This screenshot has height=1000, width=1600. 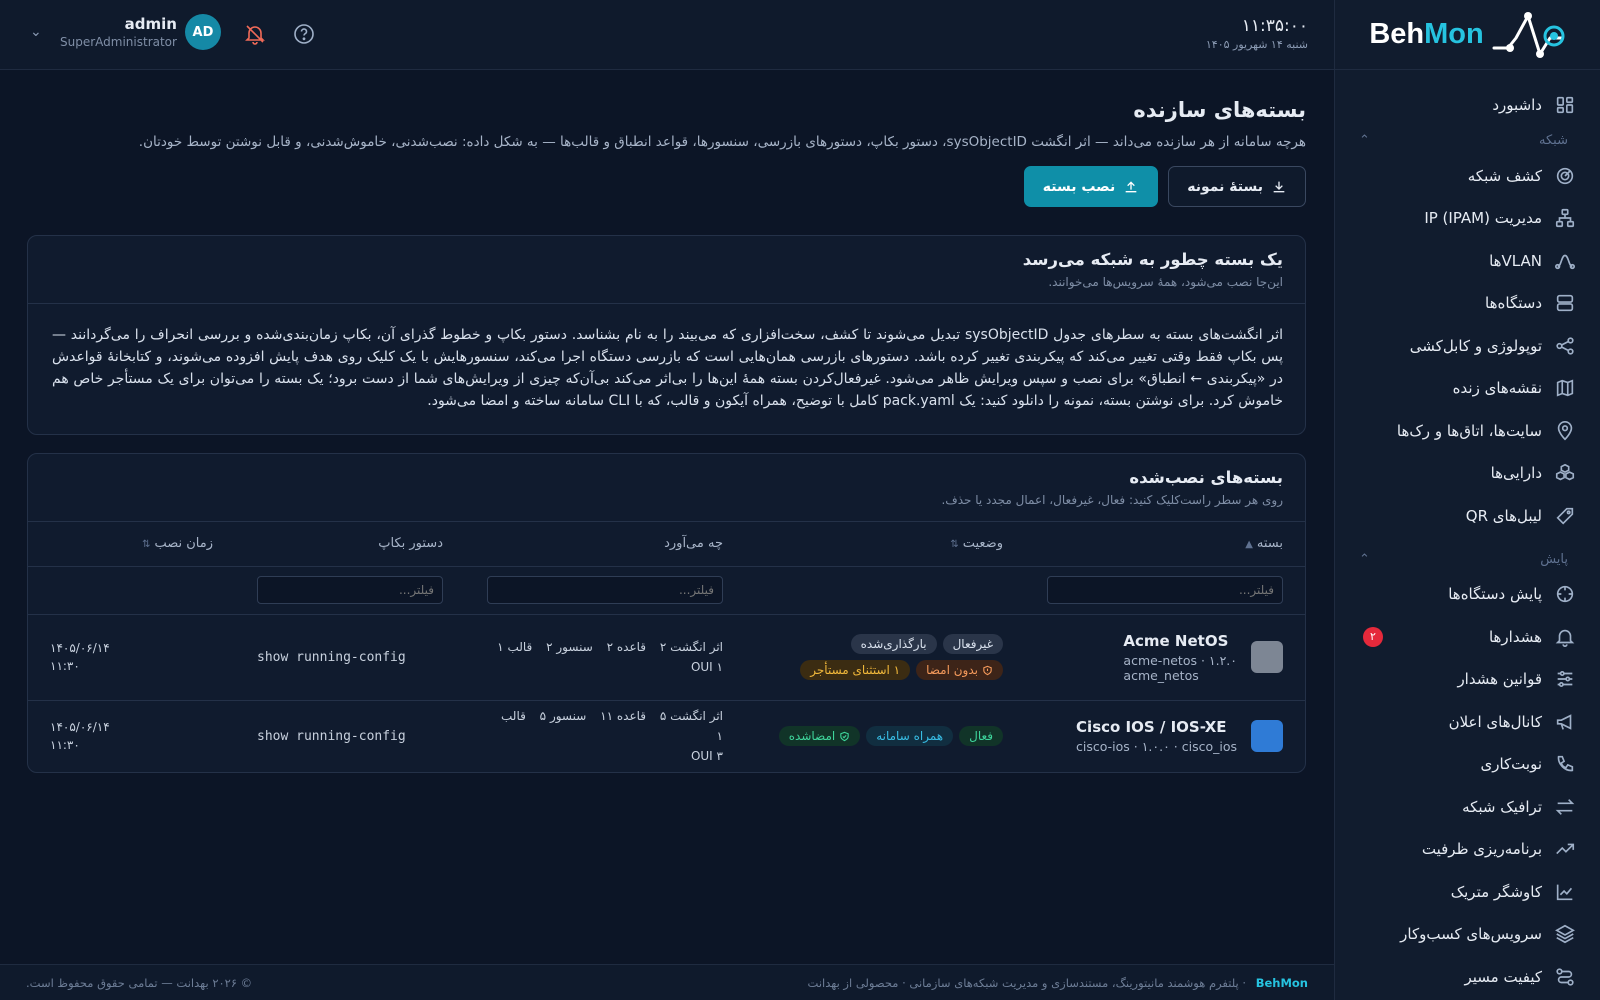 I want to click on brings-item: اثر انگشت ۵, so click(x=691, y=716).